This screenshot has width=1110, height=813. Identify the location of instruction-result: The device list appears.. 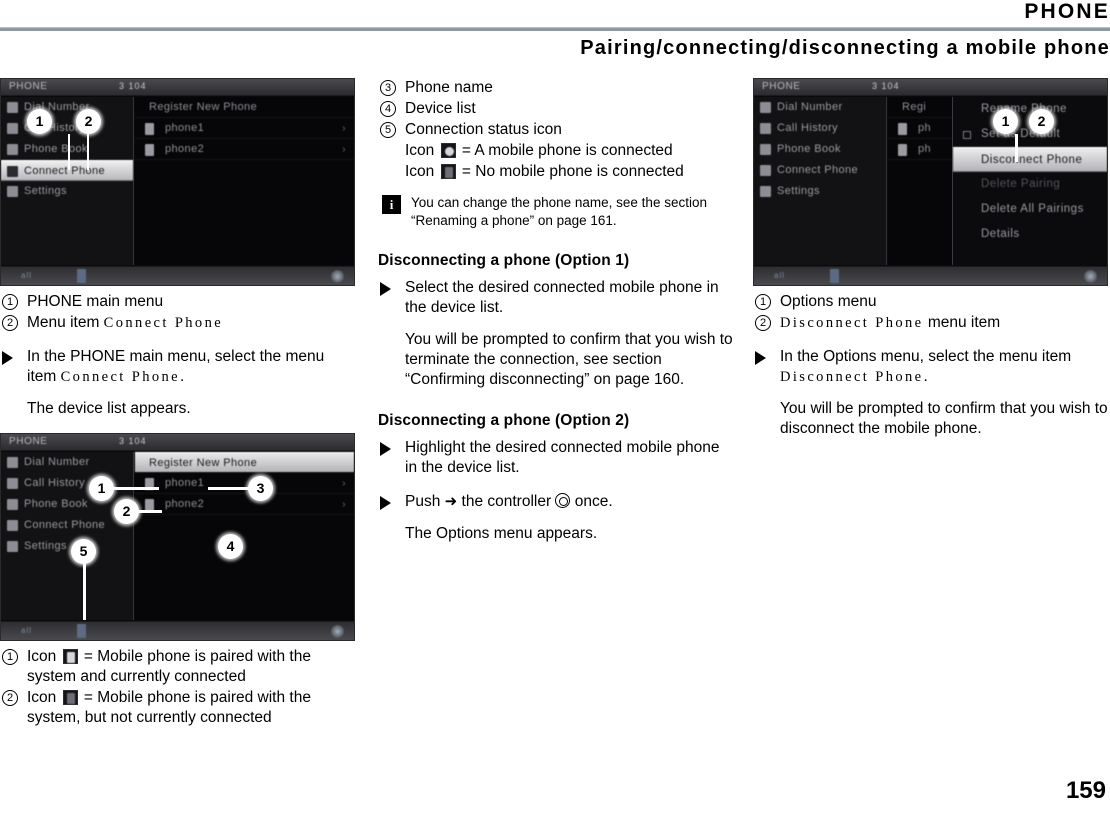
(109, 408).